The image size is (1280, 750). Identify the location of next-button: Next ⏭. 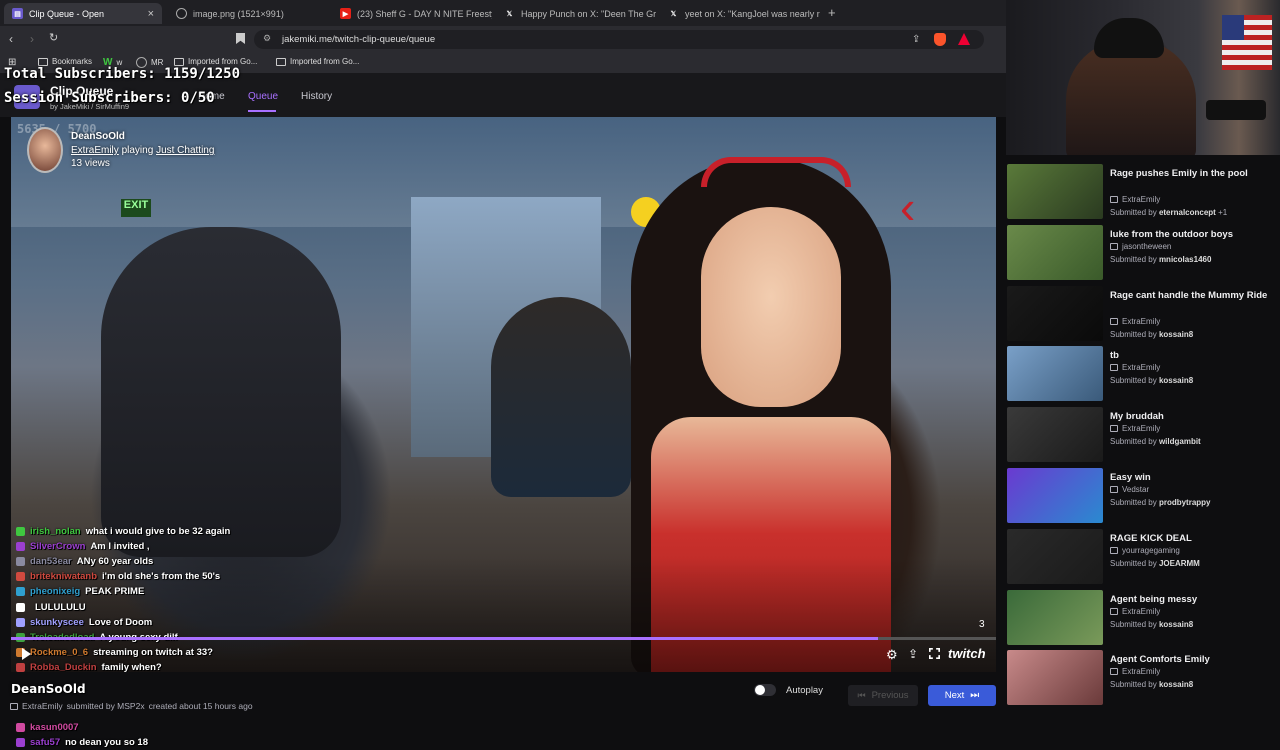
(962, 695).